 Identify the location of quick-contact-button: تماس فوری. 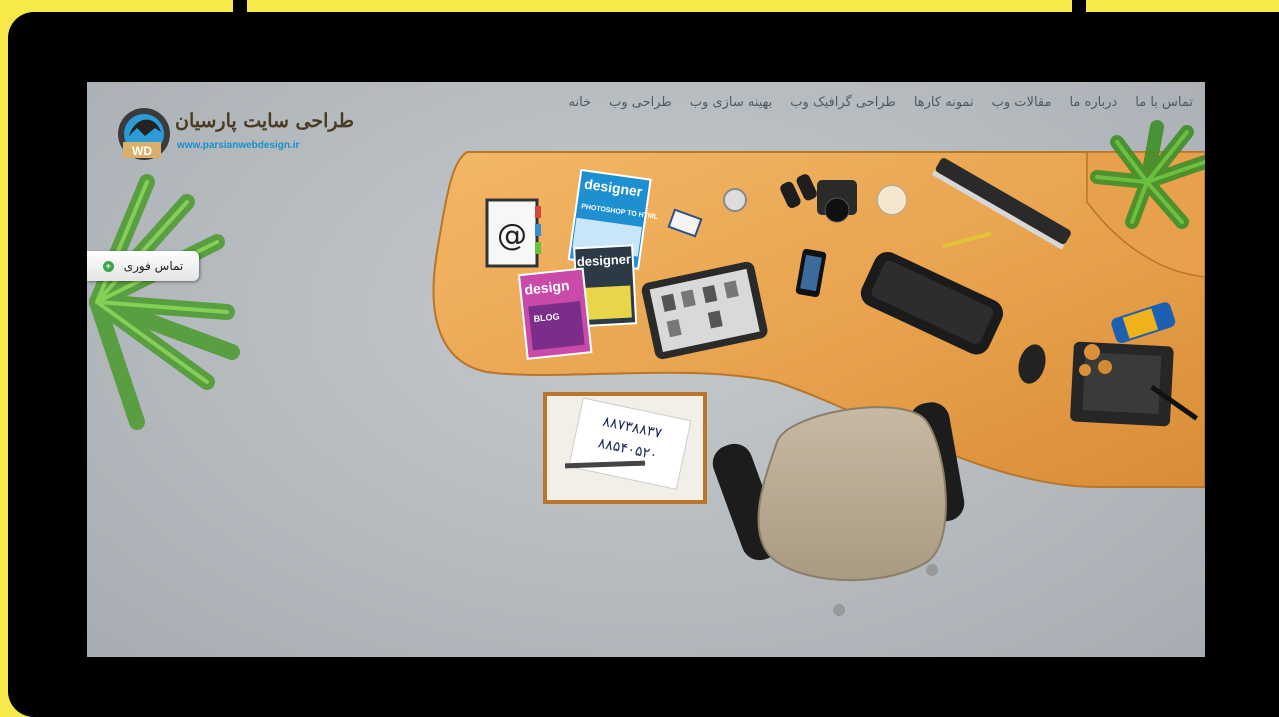
(143, 266).